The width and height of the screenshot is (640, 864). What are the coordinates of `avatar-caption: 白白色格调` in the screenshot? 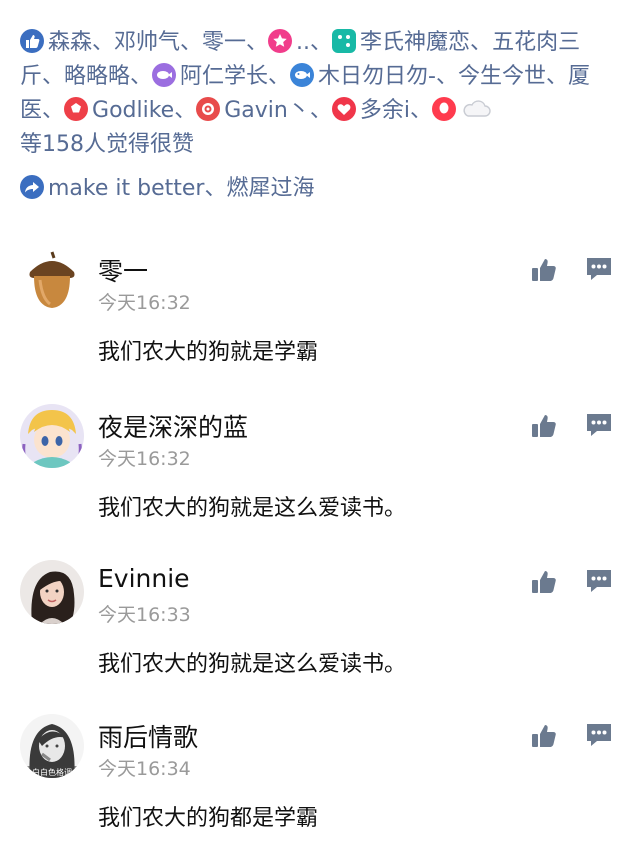 It's located at (52, 772).